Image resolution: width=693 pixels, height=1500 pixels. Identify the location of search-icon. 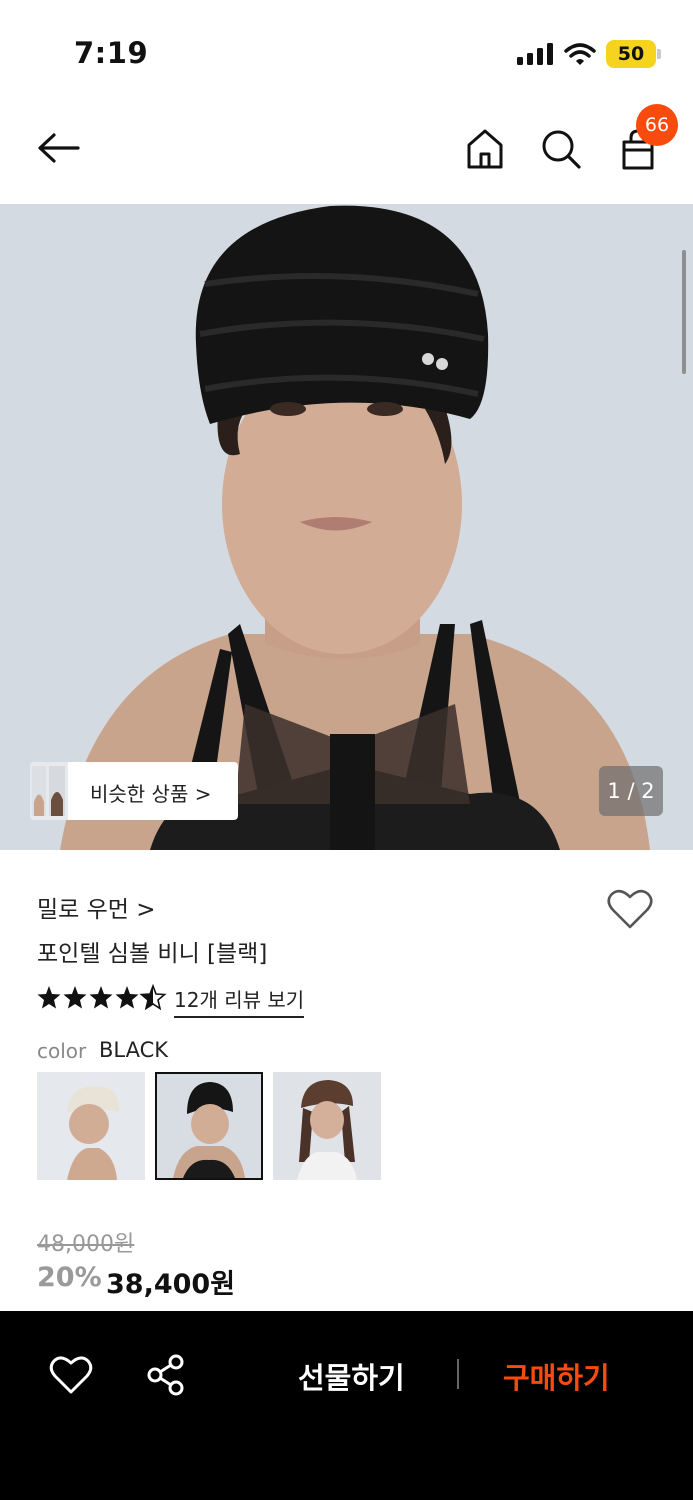
(561, 149).